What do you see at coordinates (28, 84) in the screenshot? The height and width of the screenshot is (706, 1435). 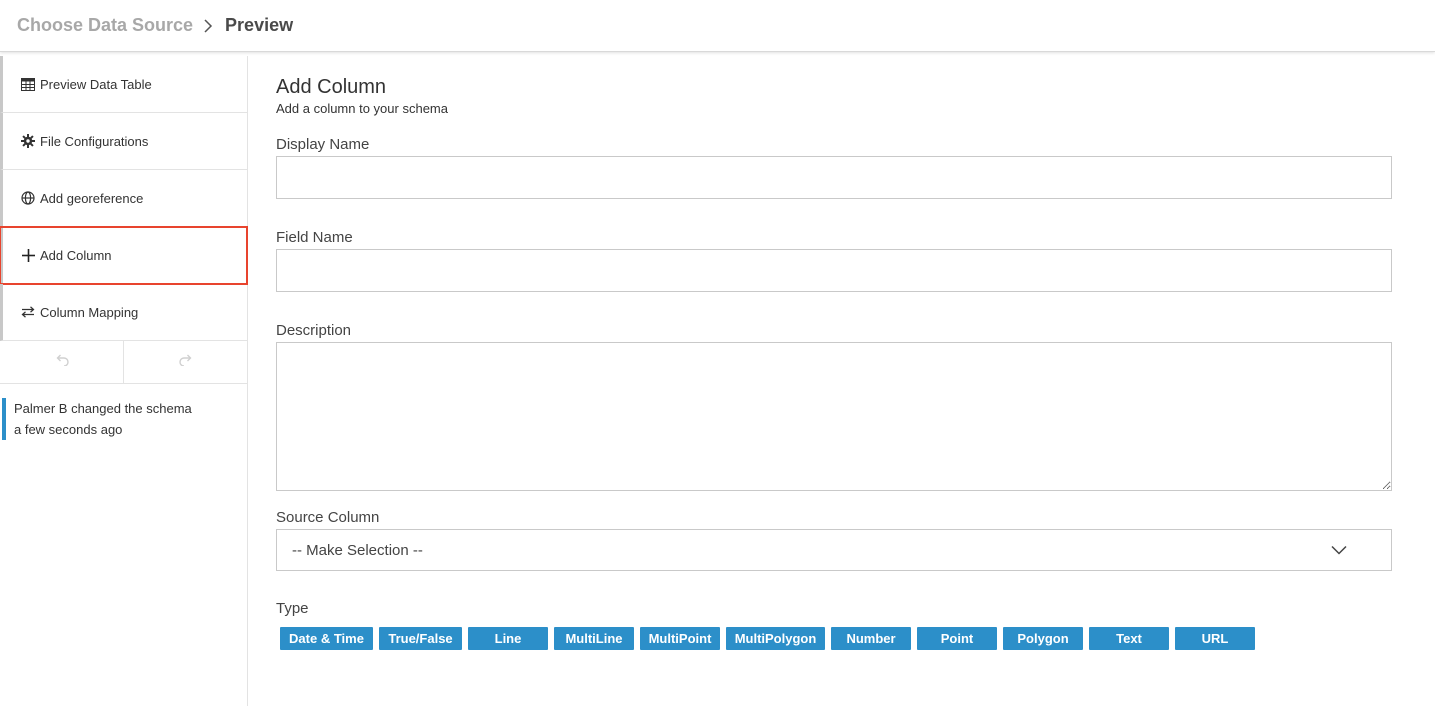 I see `table-icon` at bounding box center [28, 84].